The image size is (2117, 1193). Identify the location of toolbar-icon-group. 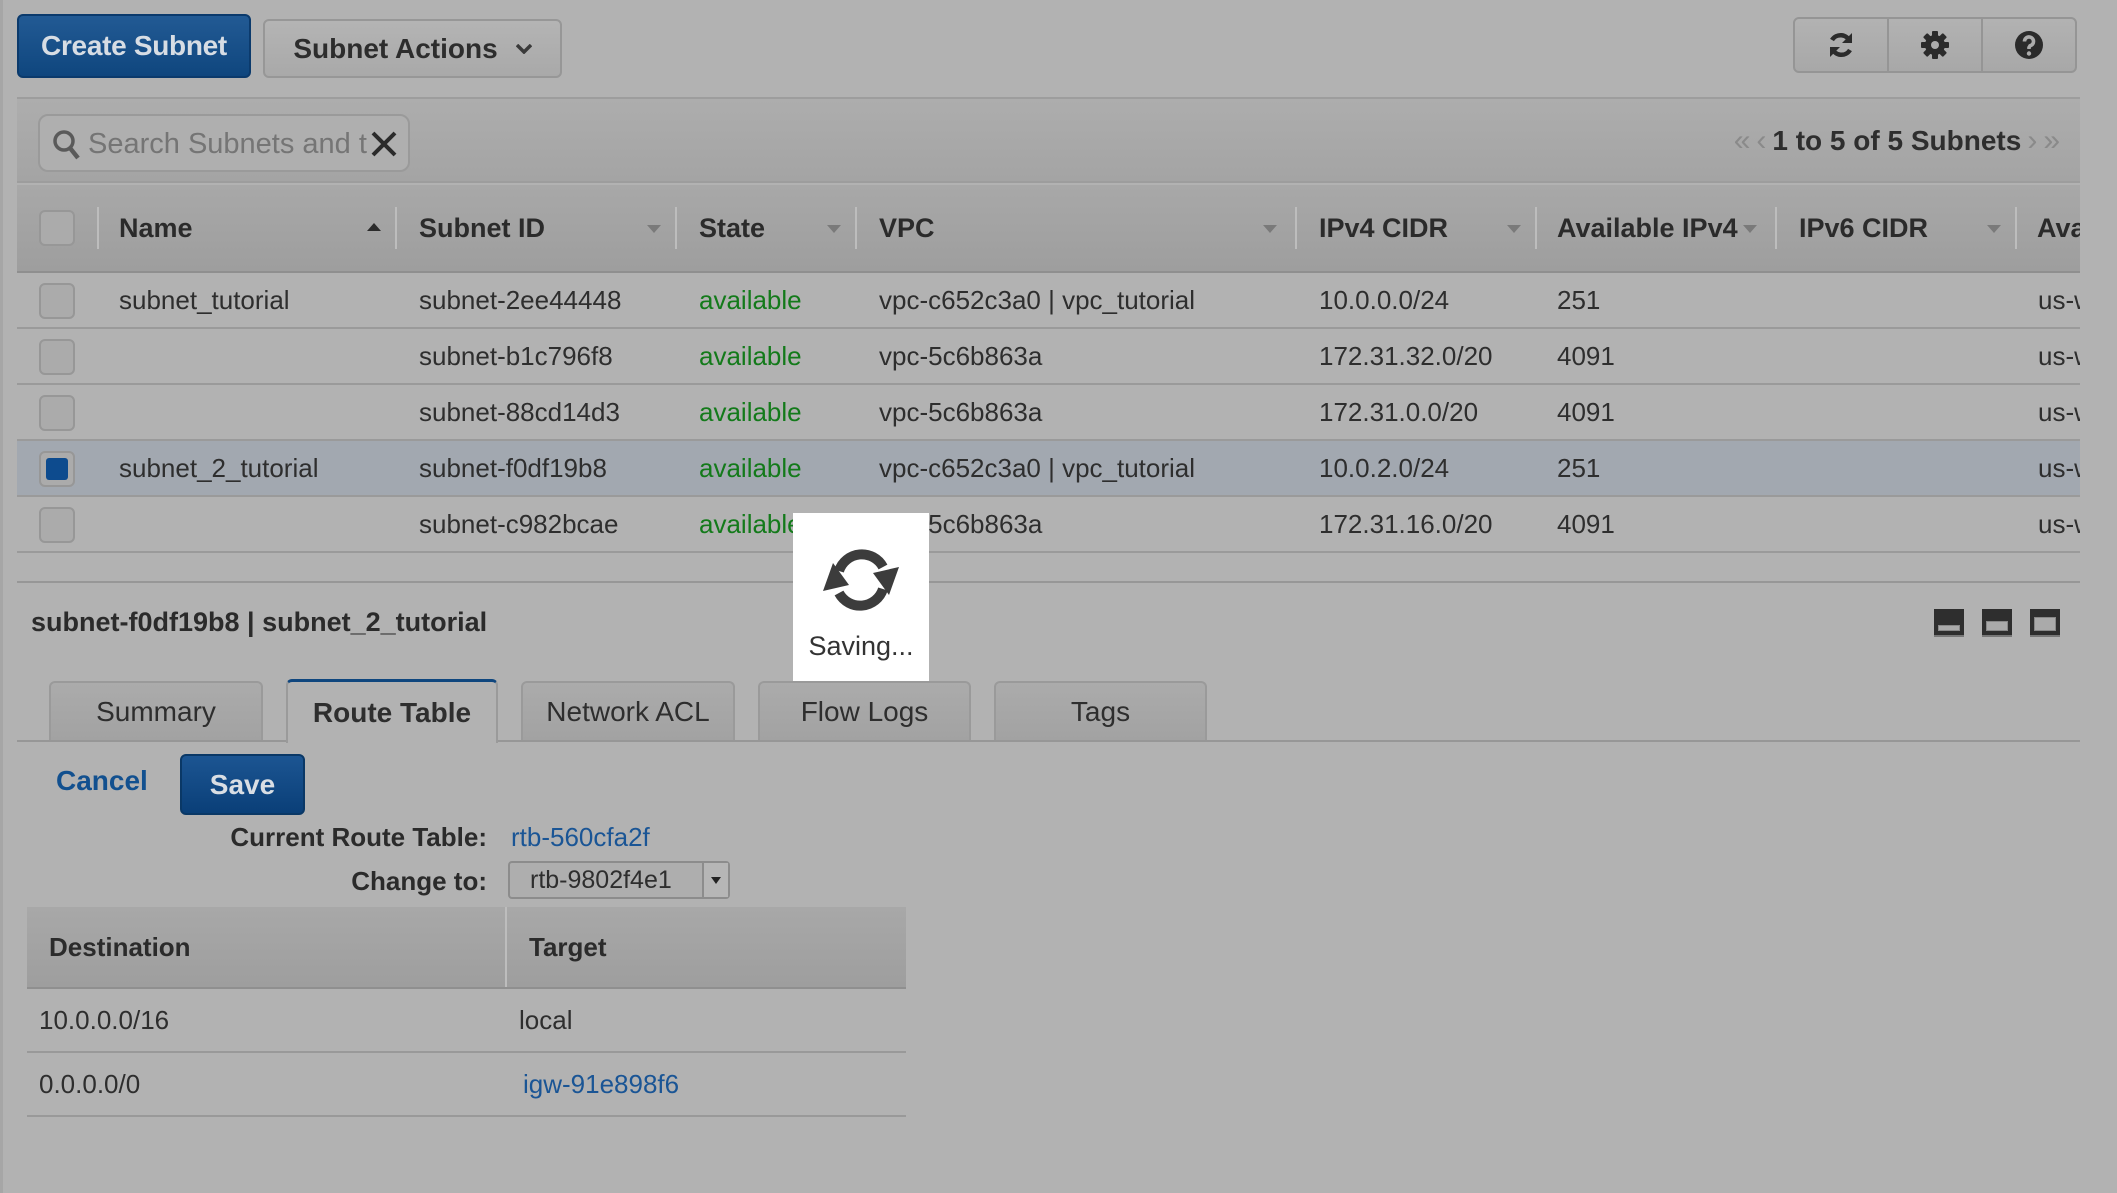
(1935, 45).